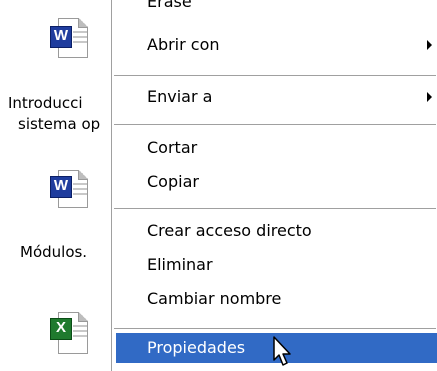  What do you see at coordinates (169, 5) in the screenshot?
I see `menu-item-label: Erase` at bounding box center [169, 5].